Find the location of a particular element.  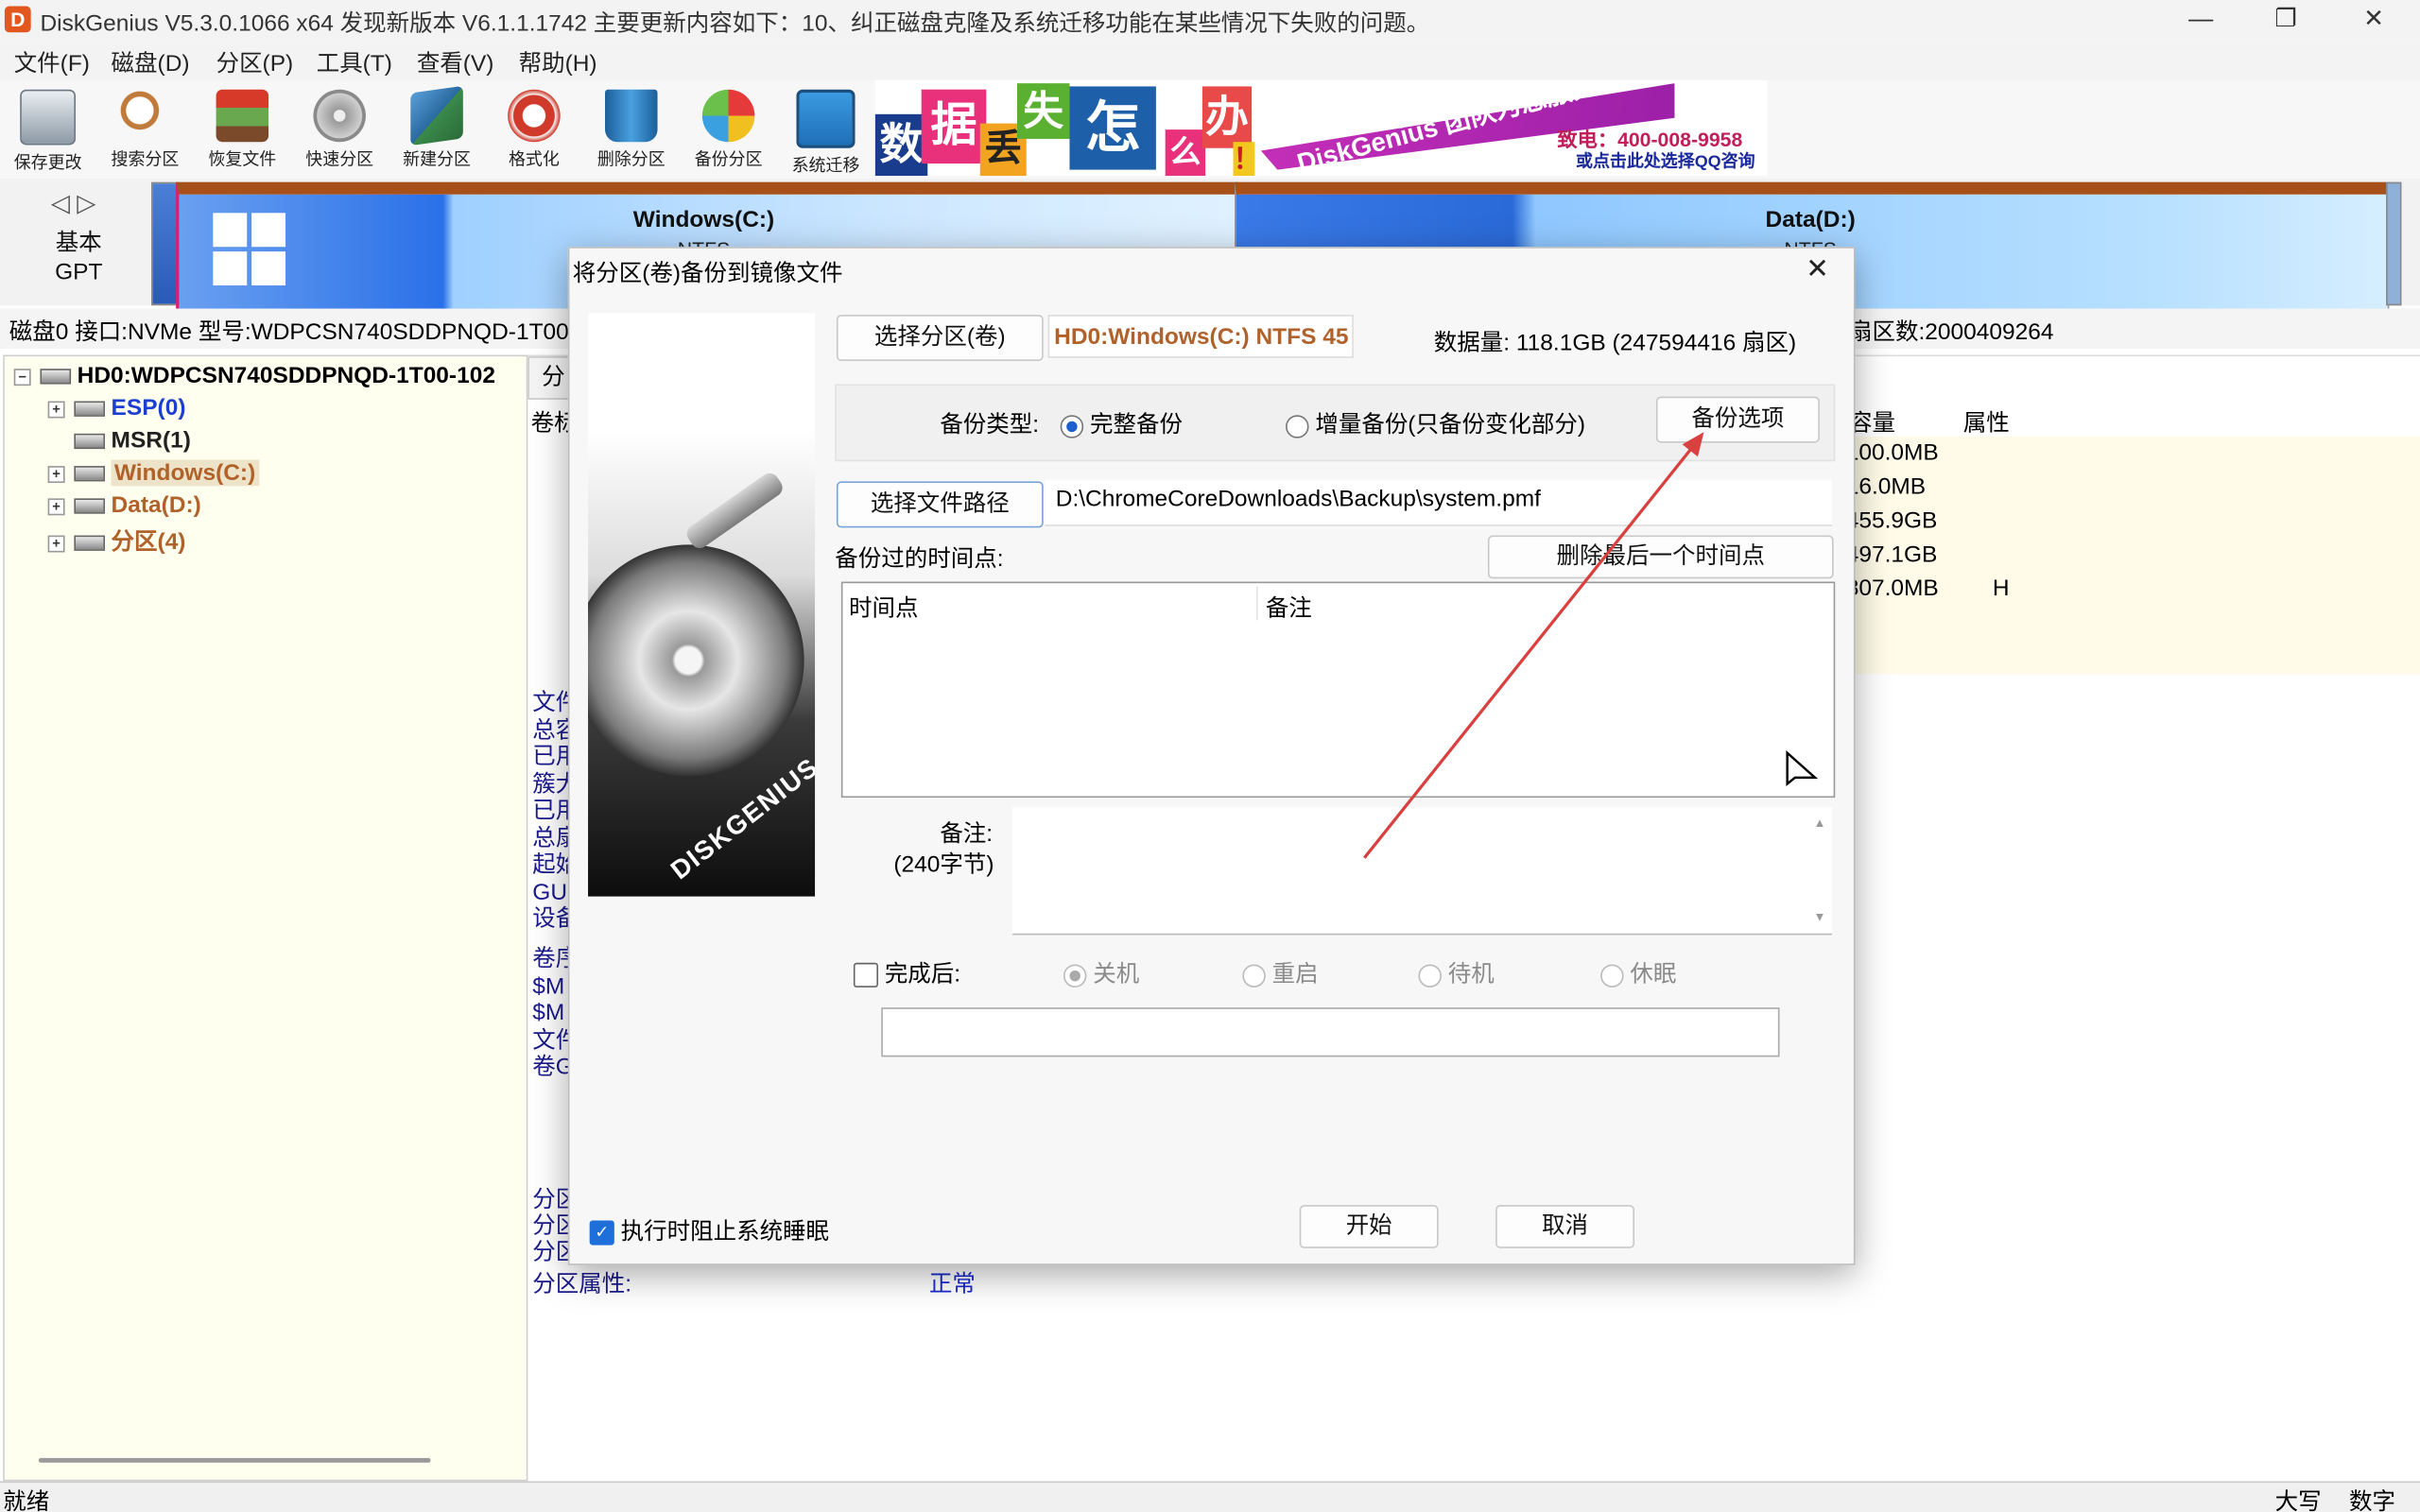

annotation-arrowhead is located at coordinates (1693, 444).